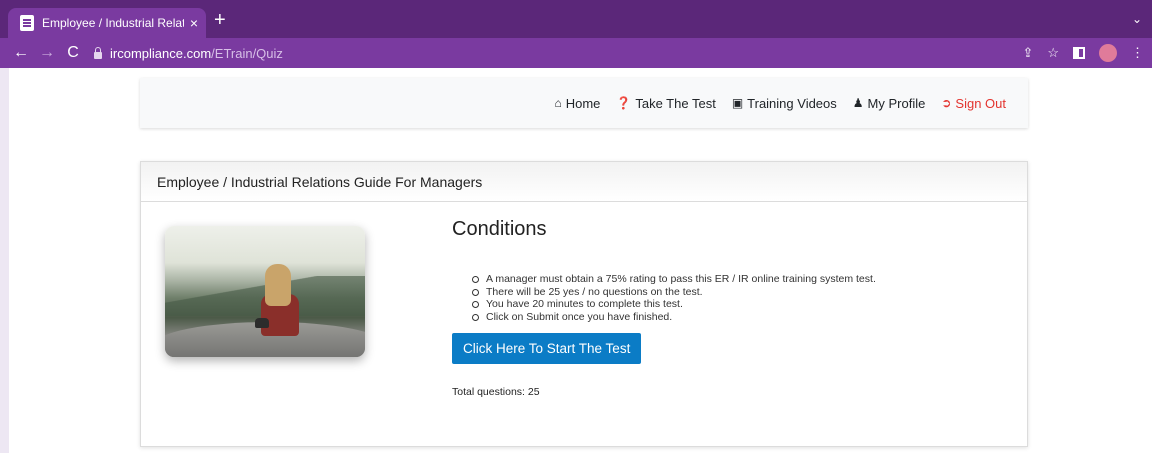 The height and width of the screenshot is (453, 1152). I want to click on back-button: ←, so click(21, 53).